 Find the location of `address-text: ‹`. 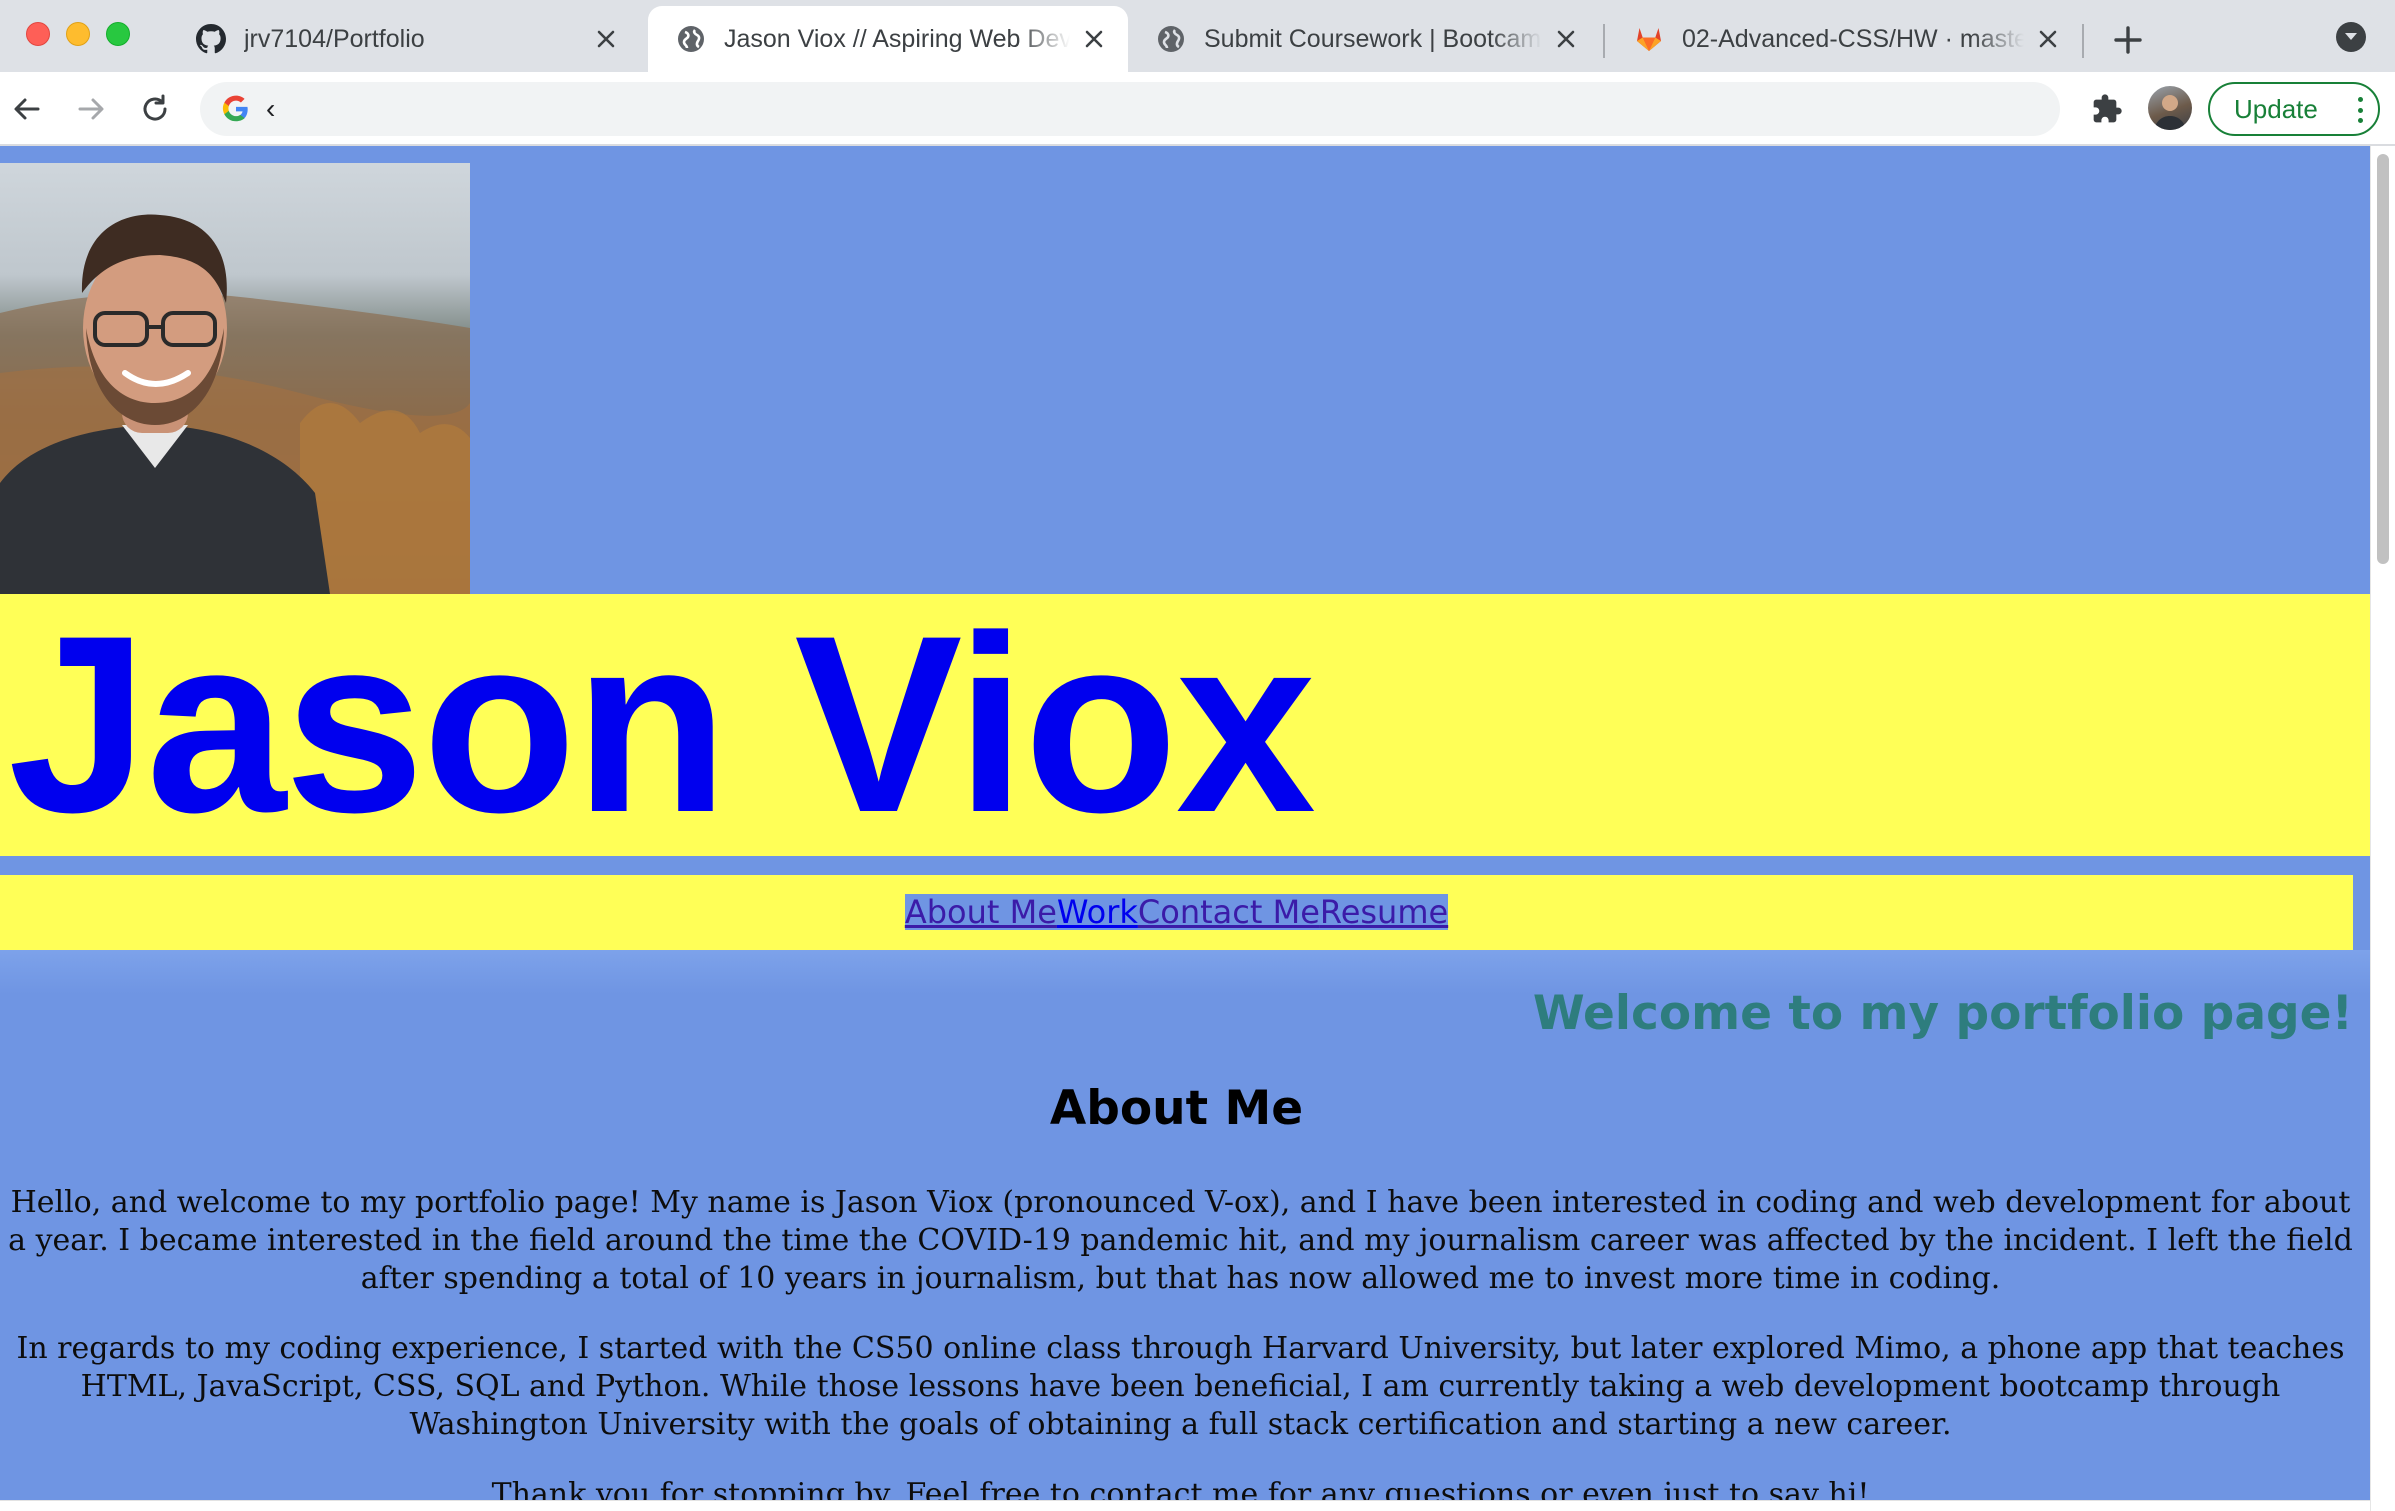

address-text: ‹ is located at coordinates (271, 108).